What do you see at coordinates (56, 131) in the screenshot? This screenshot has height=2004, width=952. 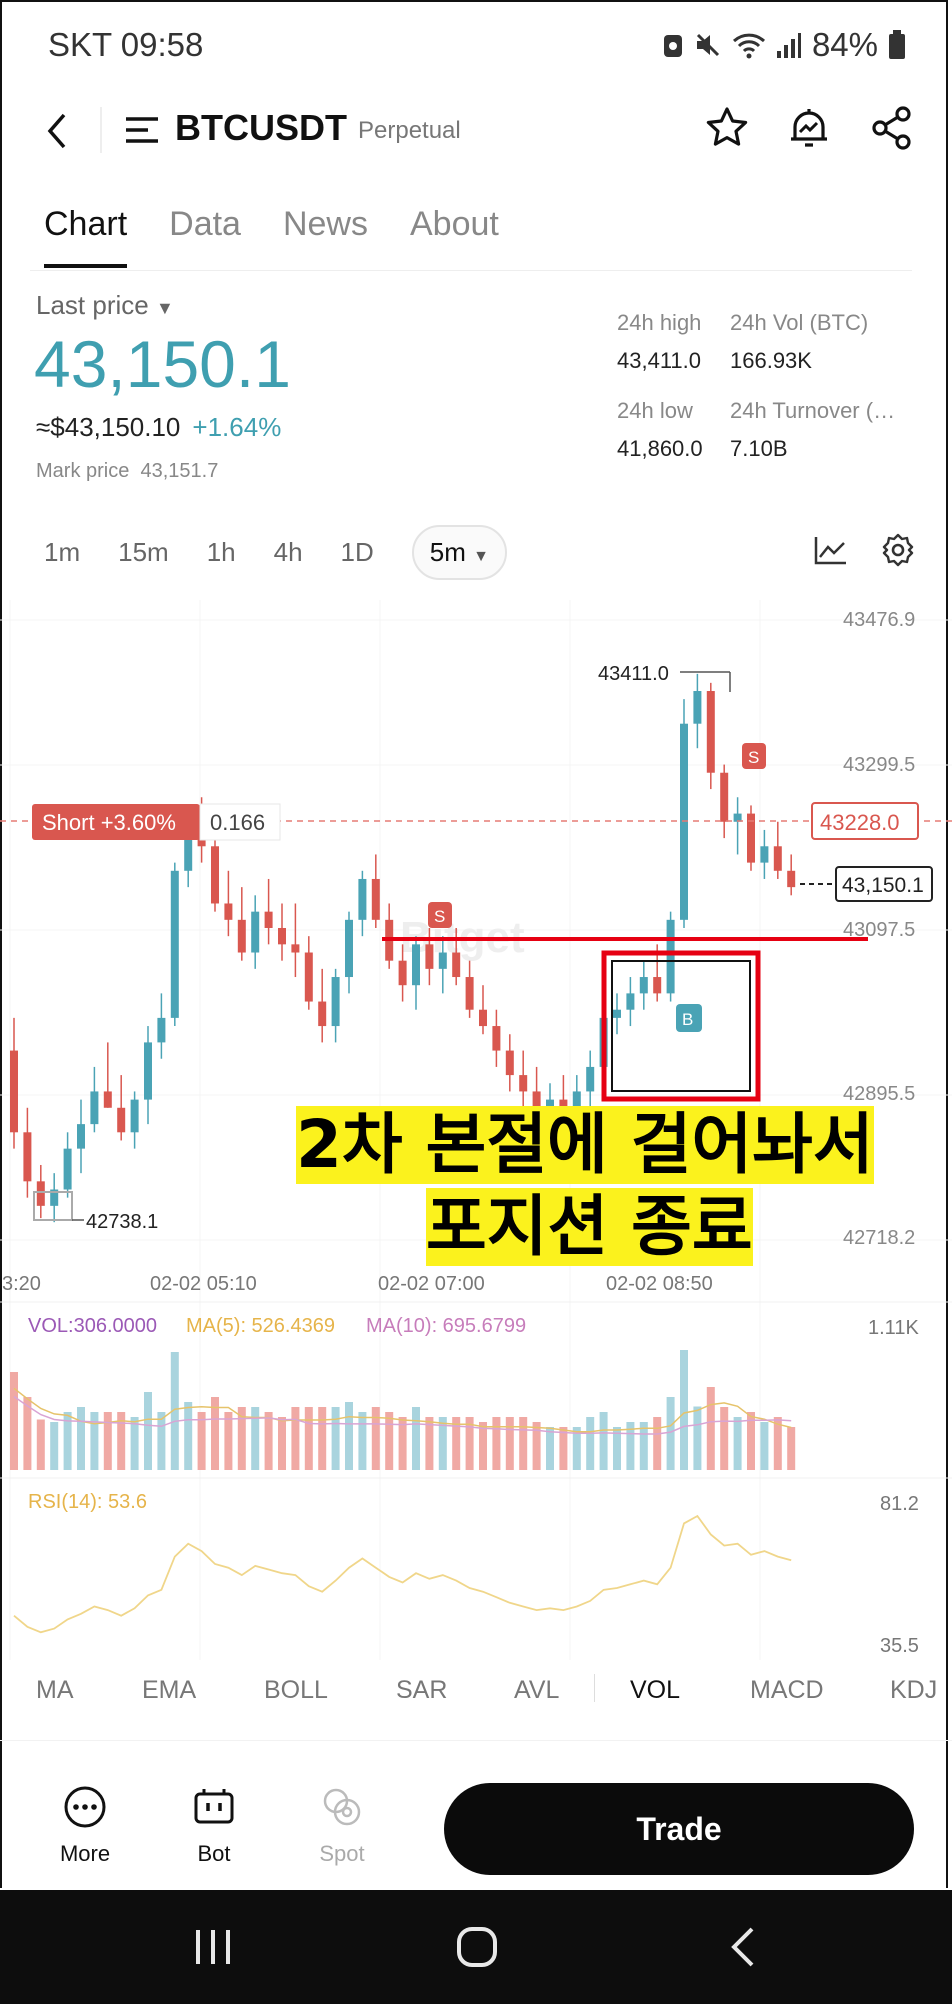 I see `back-arrow-icon` at bounding box center [56, 131].